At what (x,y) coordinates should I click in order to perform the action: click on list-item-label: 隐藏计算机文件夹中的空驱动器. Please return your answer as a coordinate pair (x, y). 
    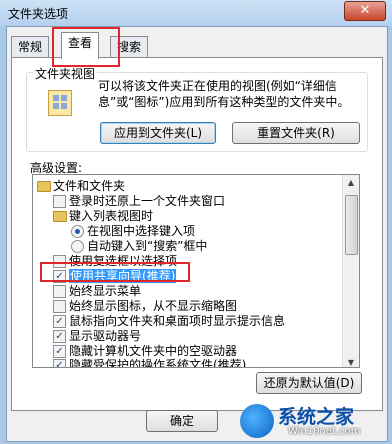
    Looking at the image, I should click on (153, 351).